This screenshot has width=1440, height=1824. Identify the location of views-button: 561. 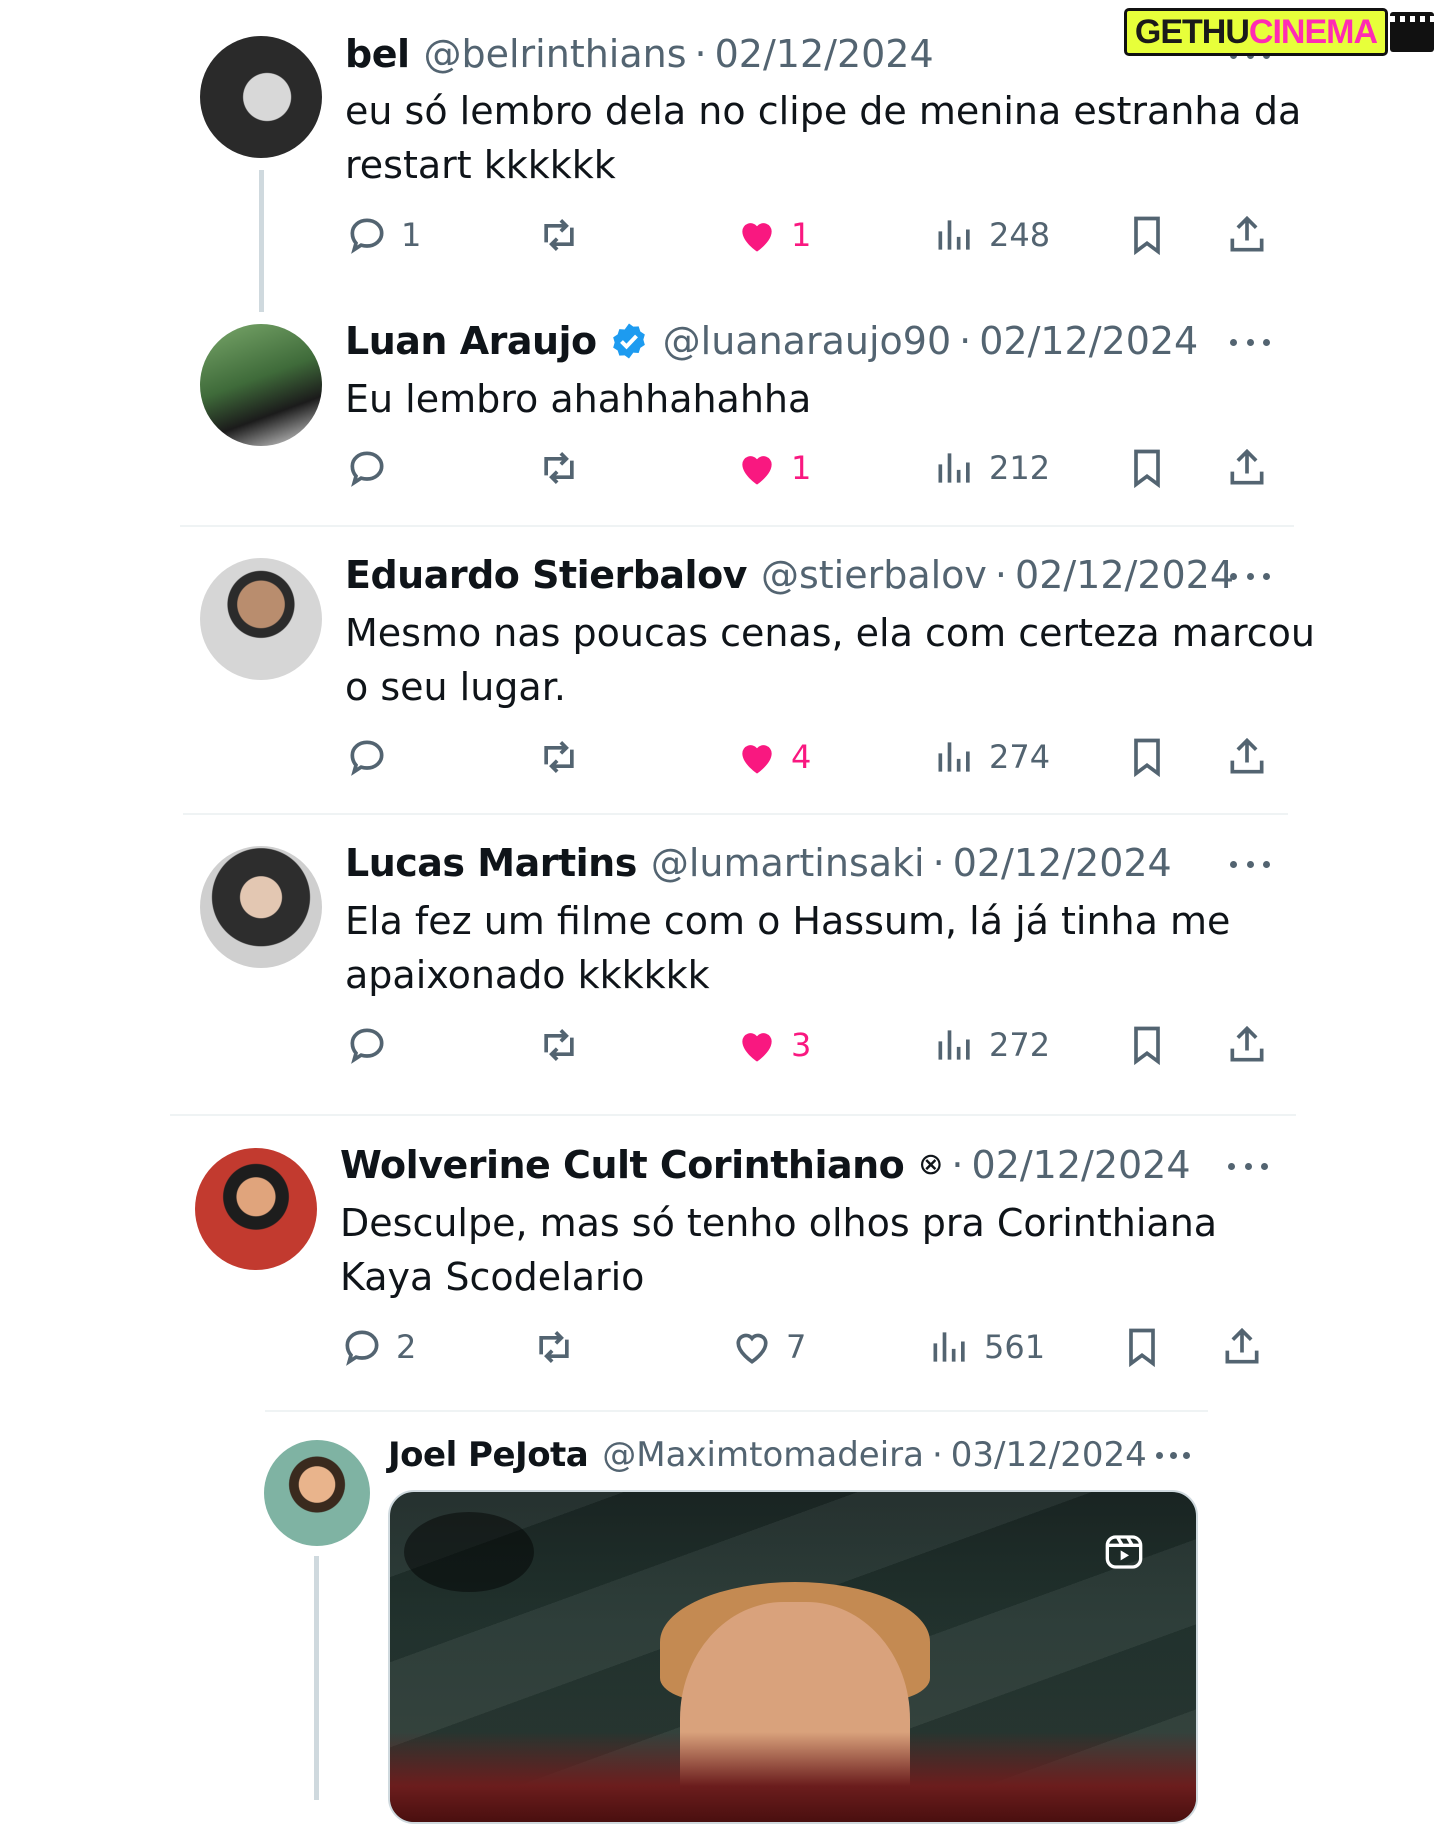
(986, 1347).